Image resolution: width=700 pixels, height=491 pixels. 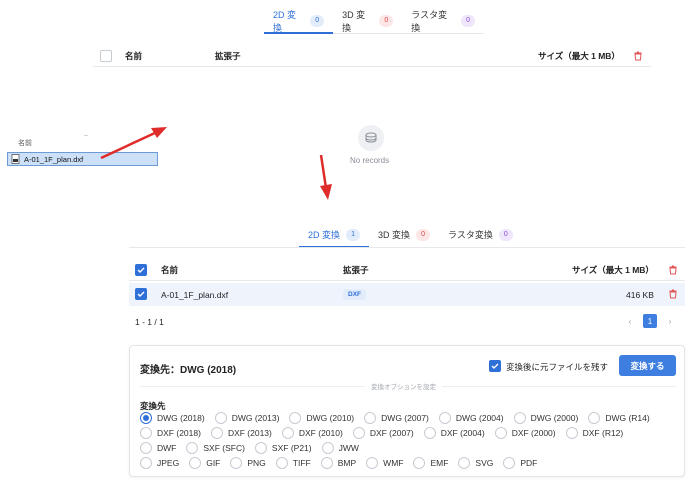 I want to click on format-option-label: DWG (2010), so click(x=330, y=418).